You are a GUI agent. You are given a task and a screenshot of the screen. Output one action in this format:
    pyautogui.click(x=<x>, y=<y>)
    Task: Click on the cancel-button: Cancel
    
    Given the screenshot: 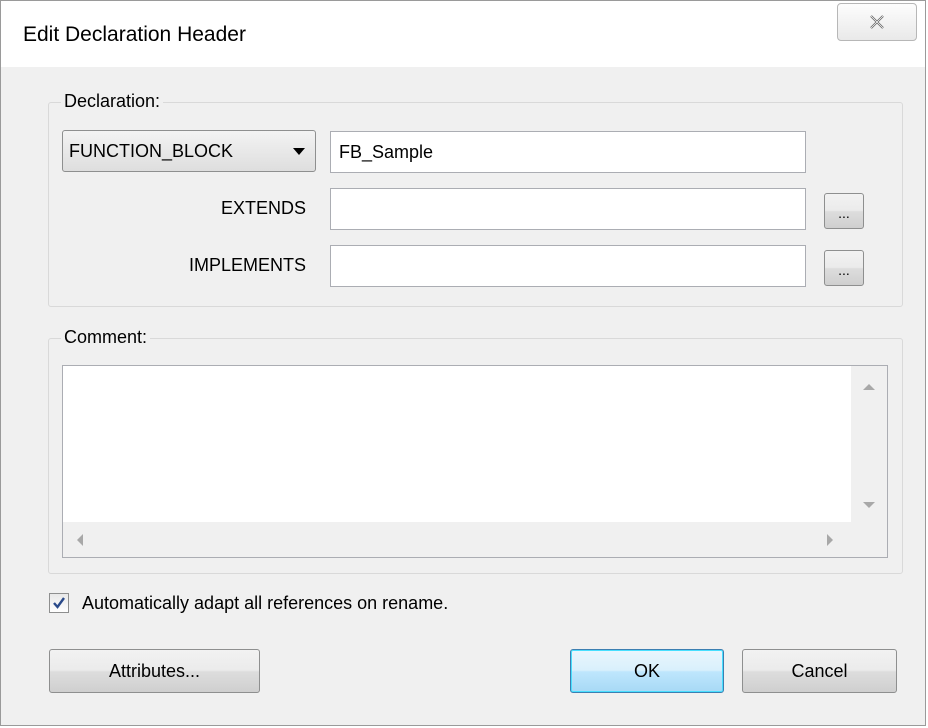 What is the action you would take?
    pyautogui.click(x=819, y=671)
    